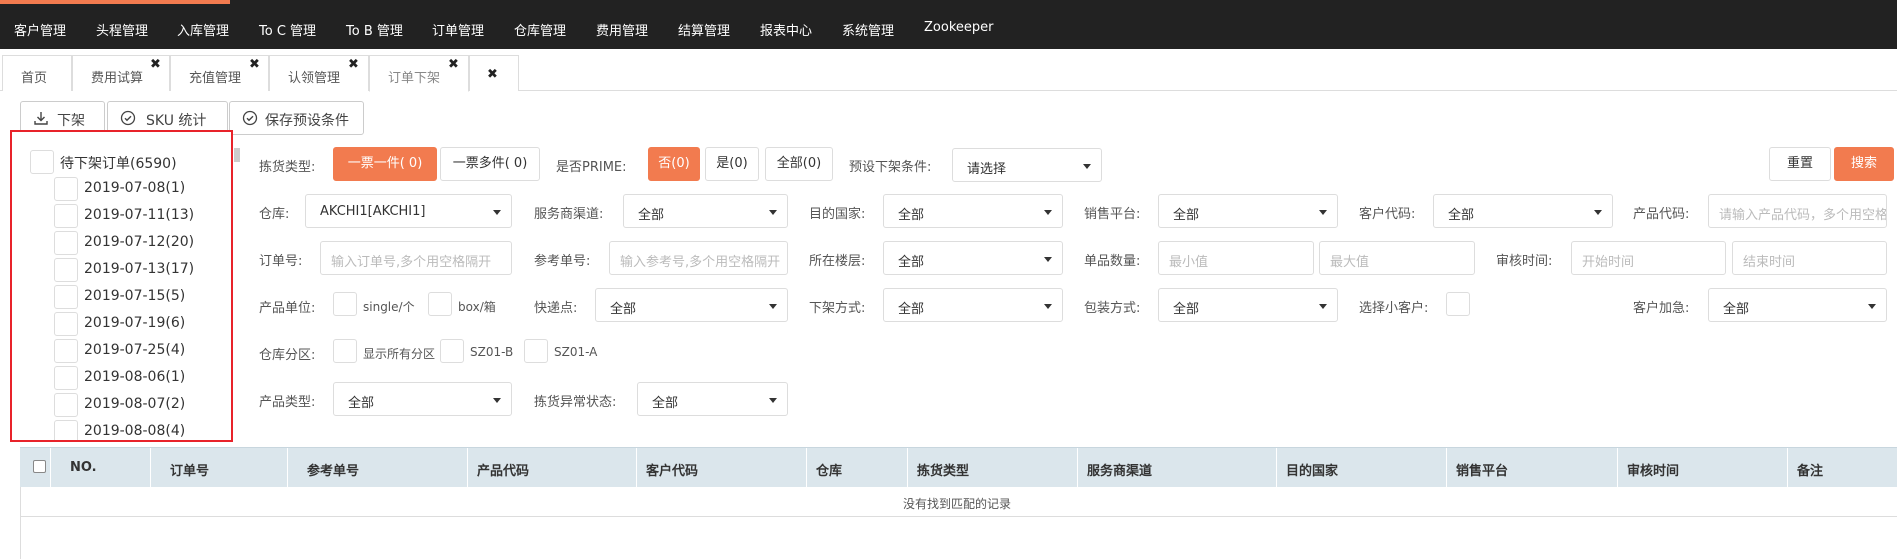 The image size is (1897, 559). I want to click on unit-box-checkbox, so click(440, 304).